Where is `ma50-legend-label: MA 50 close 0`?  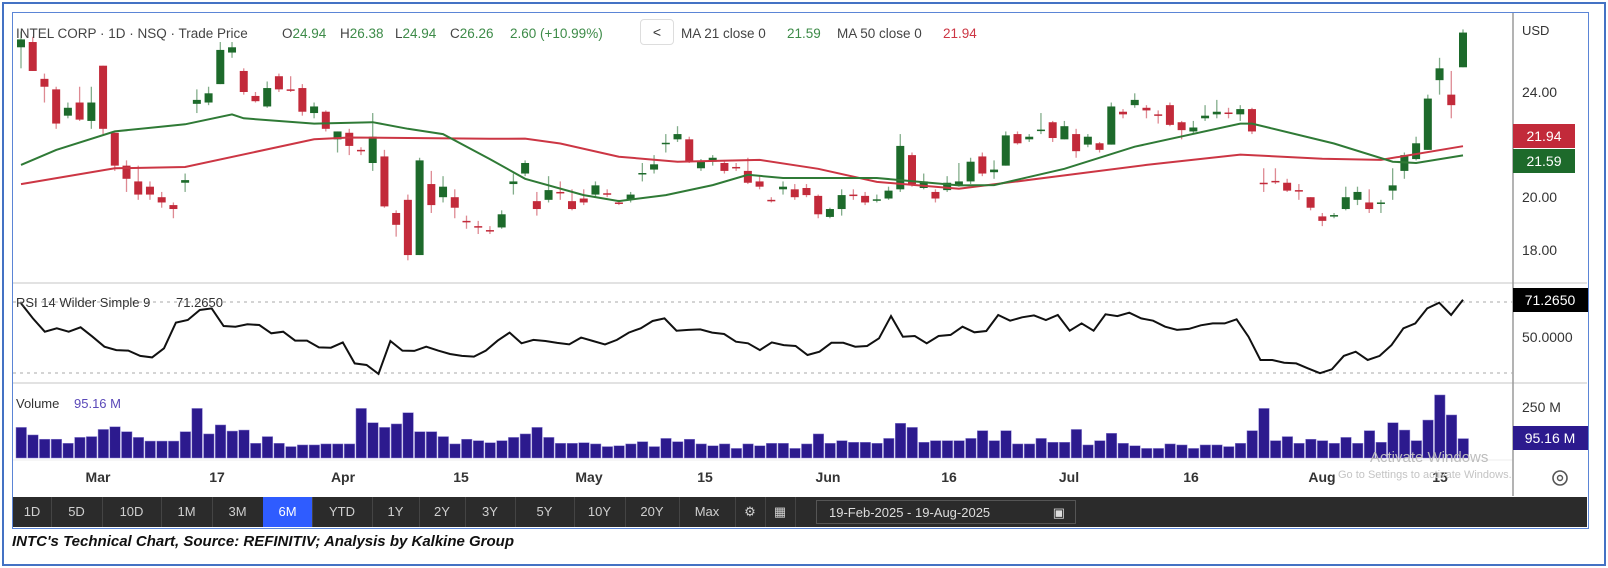 ma50-legend-label: MA 50 close 0 is located at coordinates (879, 33).